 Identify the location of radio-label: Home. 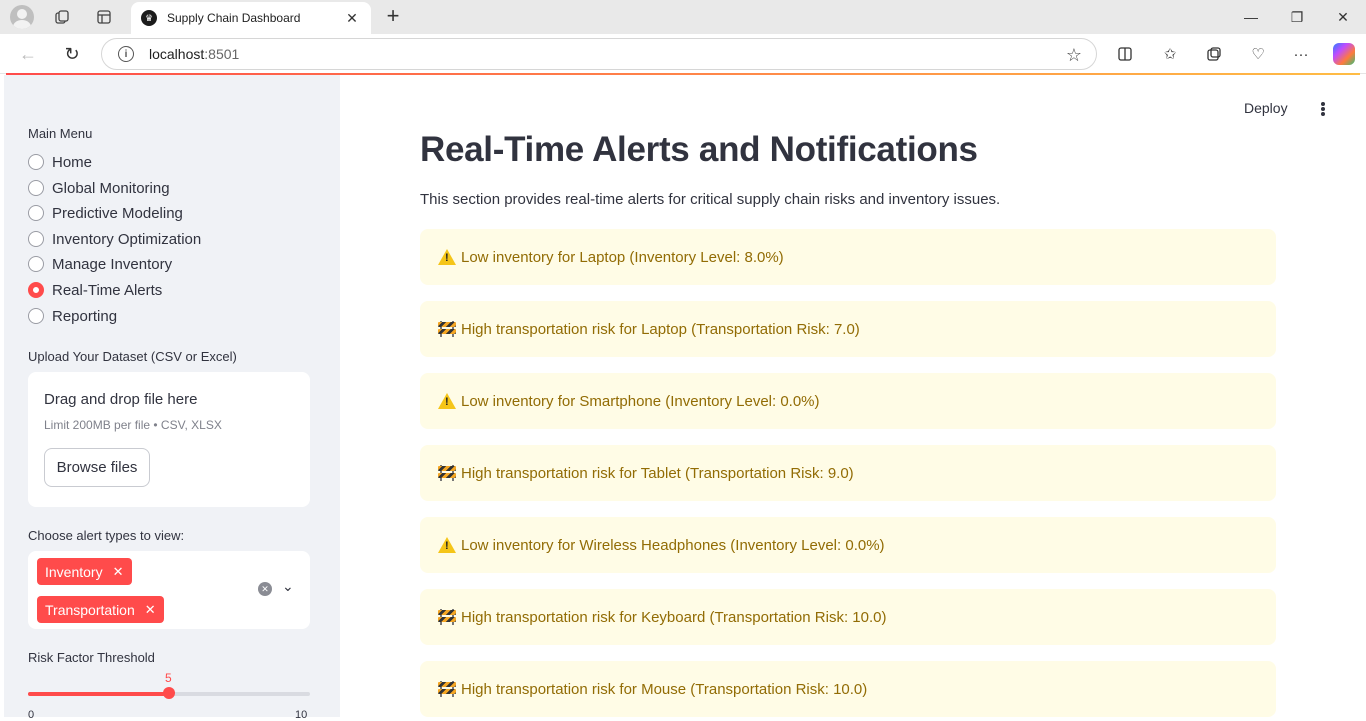
(72, 162).